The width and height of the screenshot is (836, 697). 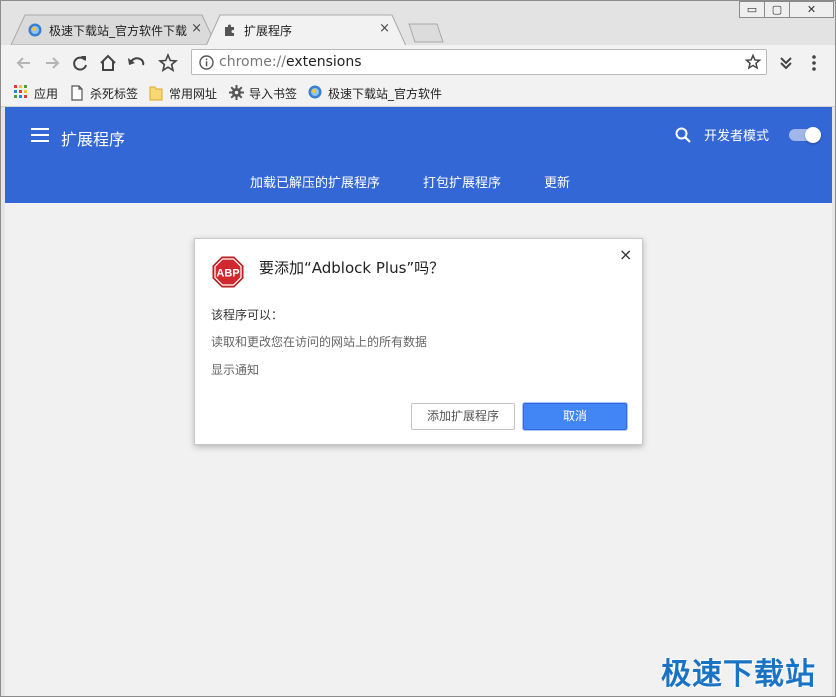 I want to click on watermark-logo: 极速下载站, so click(x=738, y=674).